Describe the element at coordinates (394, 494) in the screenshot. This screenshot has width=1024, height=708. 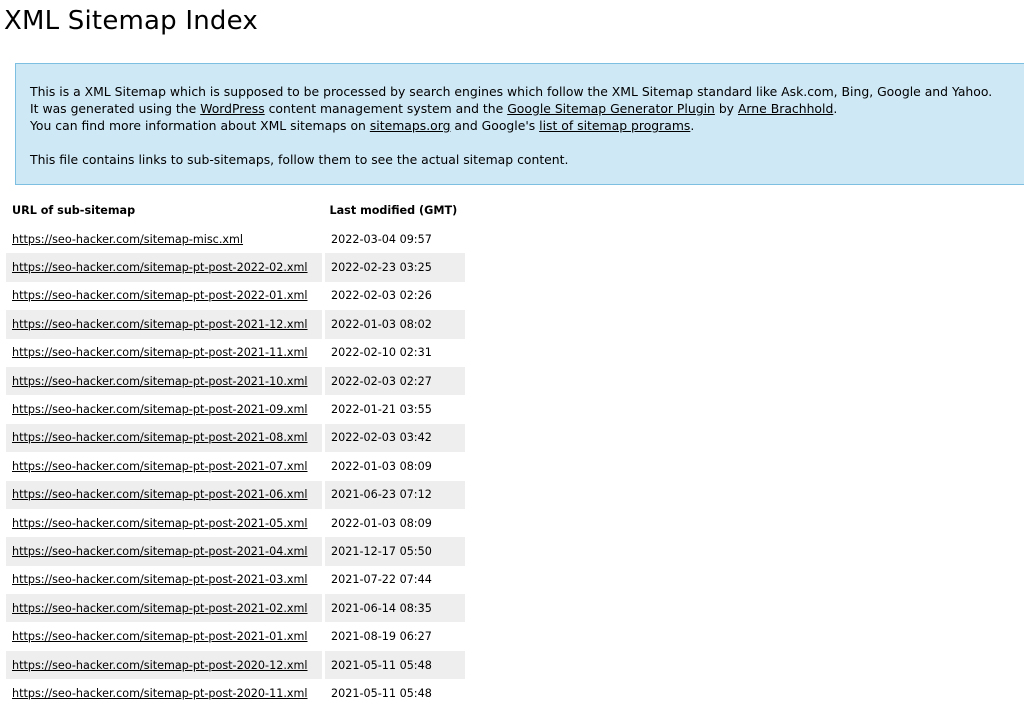
I see `last-modified-cell: 2021-06-23 07:12` at that location.